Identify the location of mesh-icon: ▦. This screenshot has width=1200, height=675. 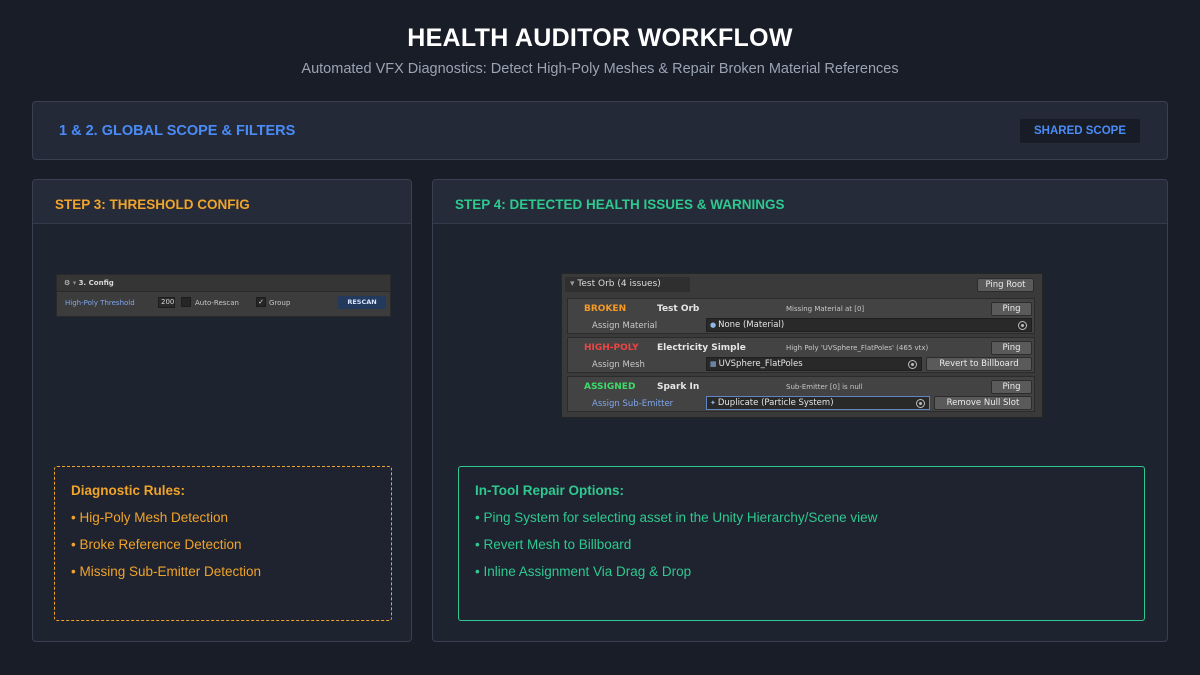
(713, 364).